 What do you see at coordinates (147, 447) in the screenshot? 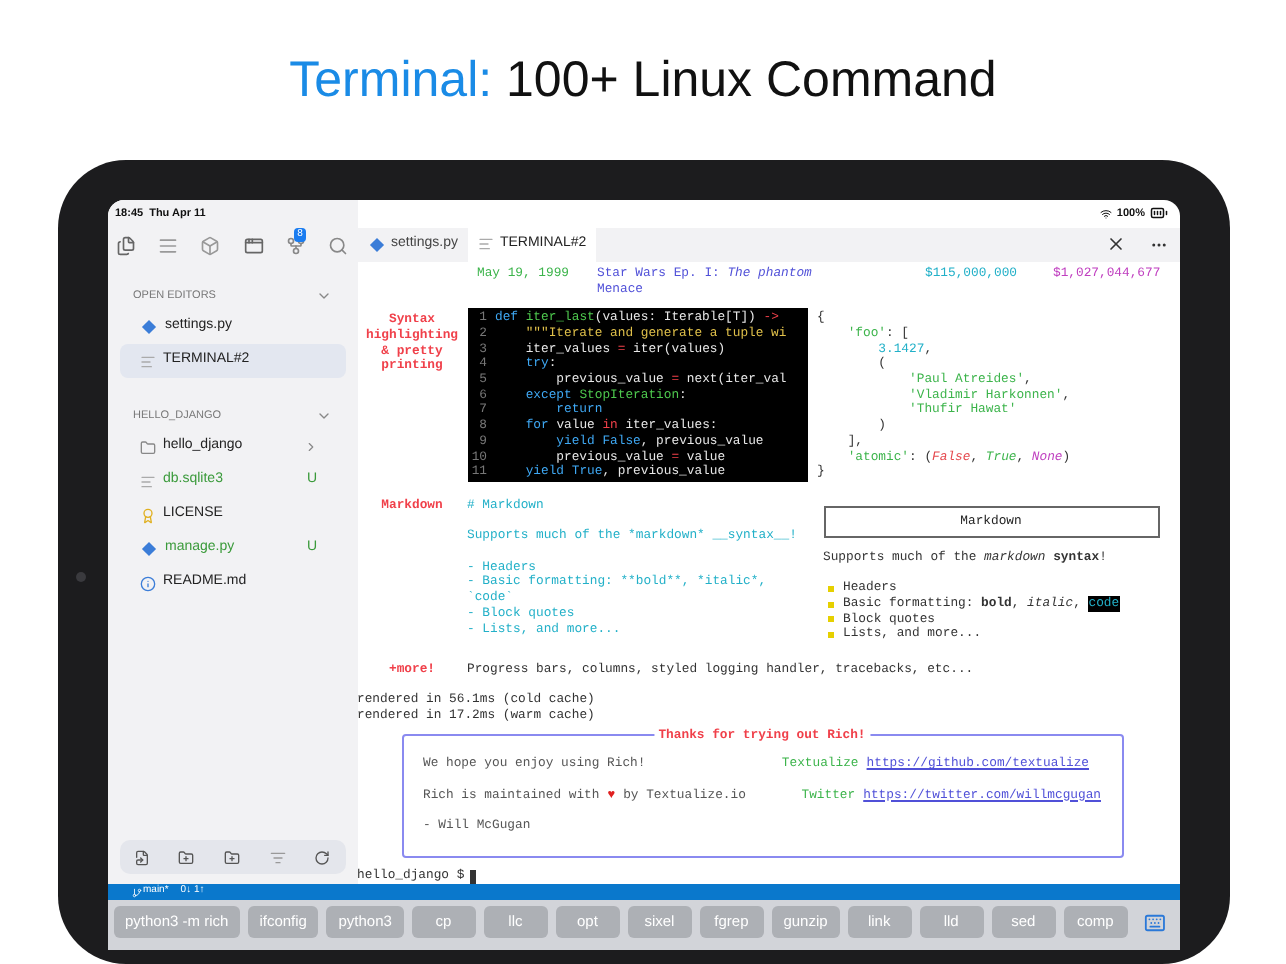
I see `folder-icon` at bounding box center [147, 447].